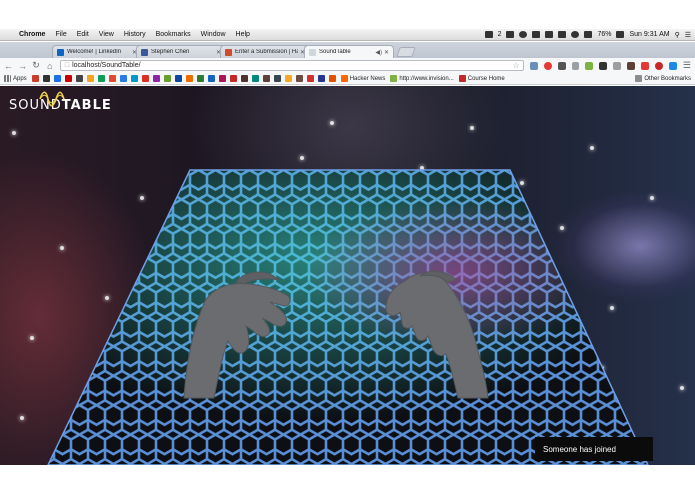  Describe the element at coordinates (106, 65) in the screenshot. I see `address-url: localhost/SoundTable/` at that location.